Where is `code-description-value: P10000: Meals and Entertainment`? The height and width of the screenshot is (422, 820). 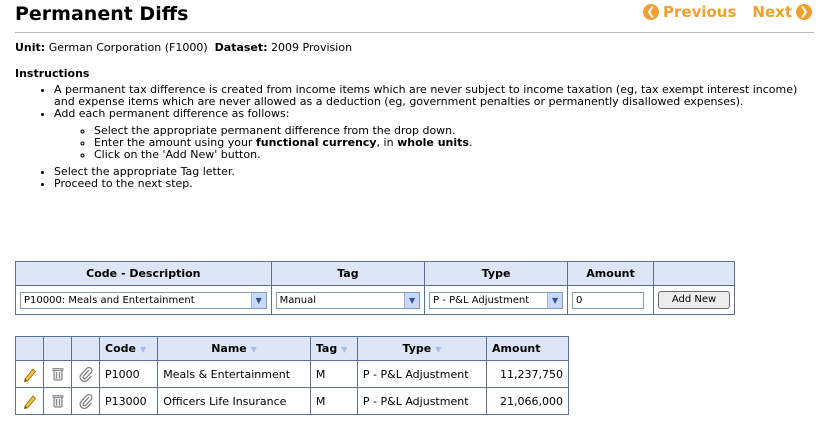 code-description-value: P10000: Meals and Entertainment is located at coordinates (109, 300).